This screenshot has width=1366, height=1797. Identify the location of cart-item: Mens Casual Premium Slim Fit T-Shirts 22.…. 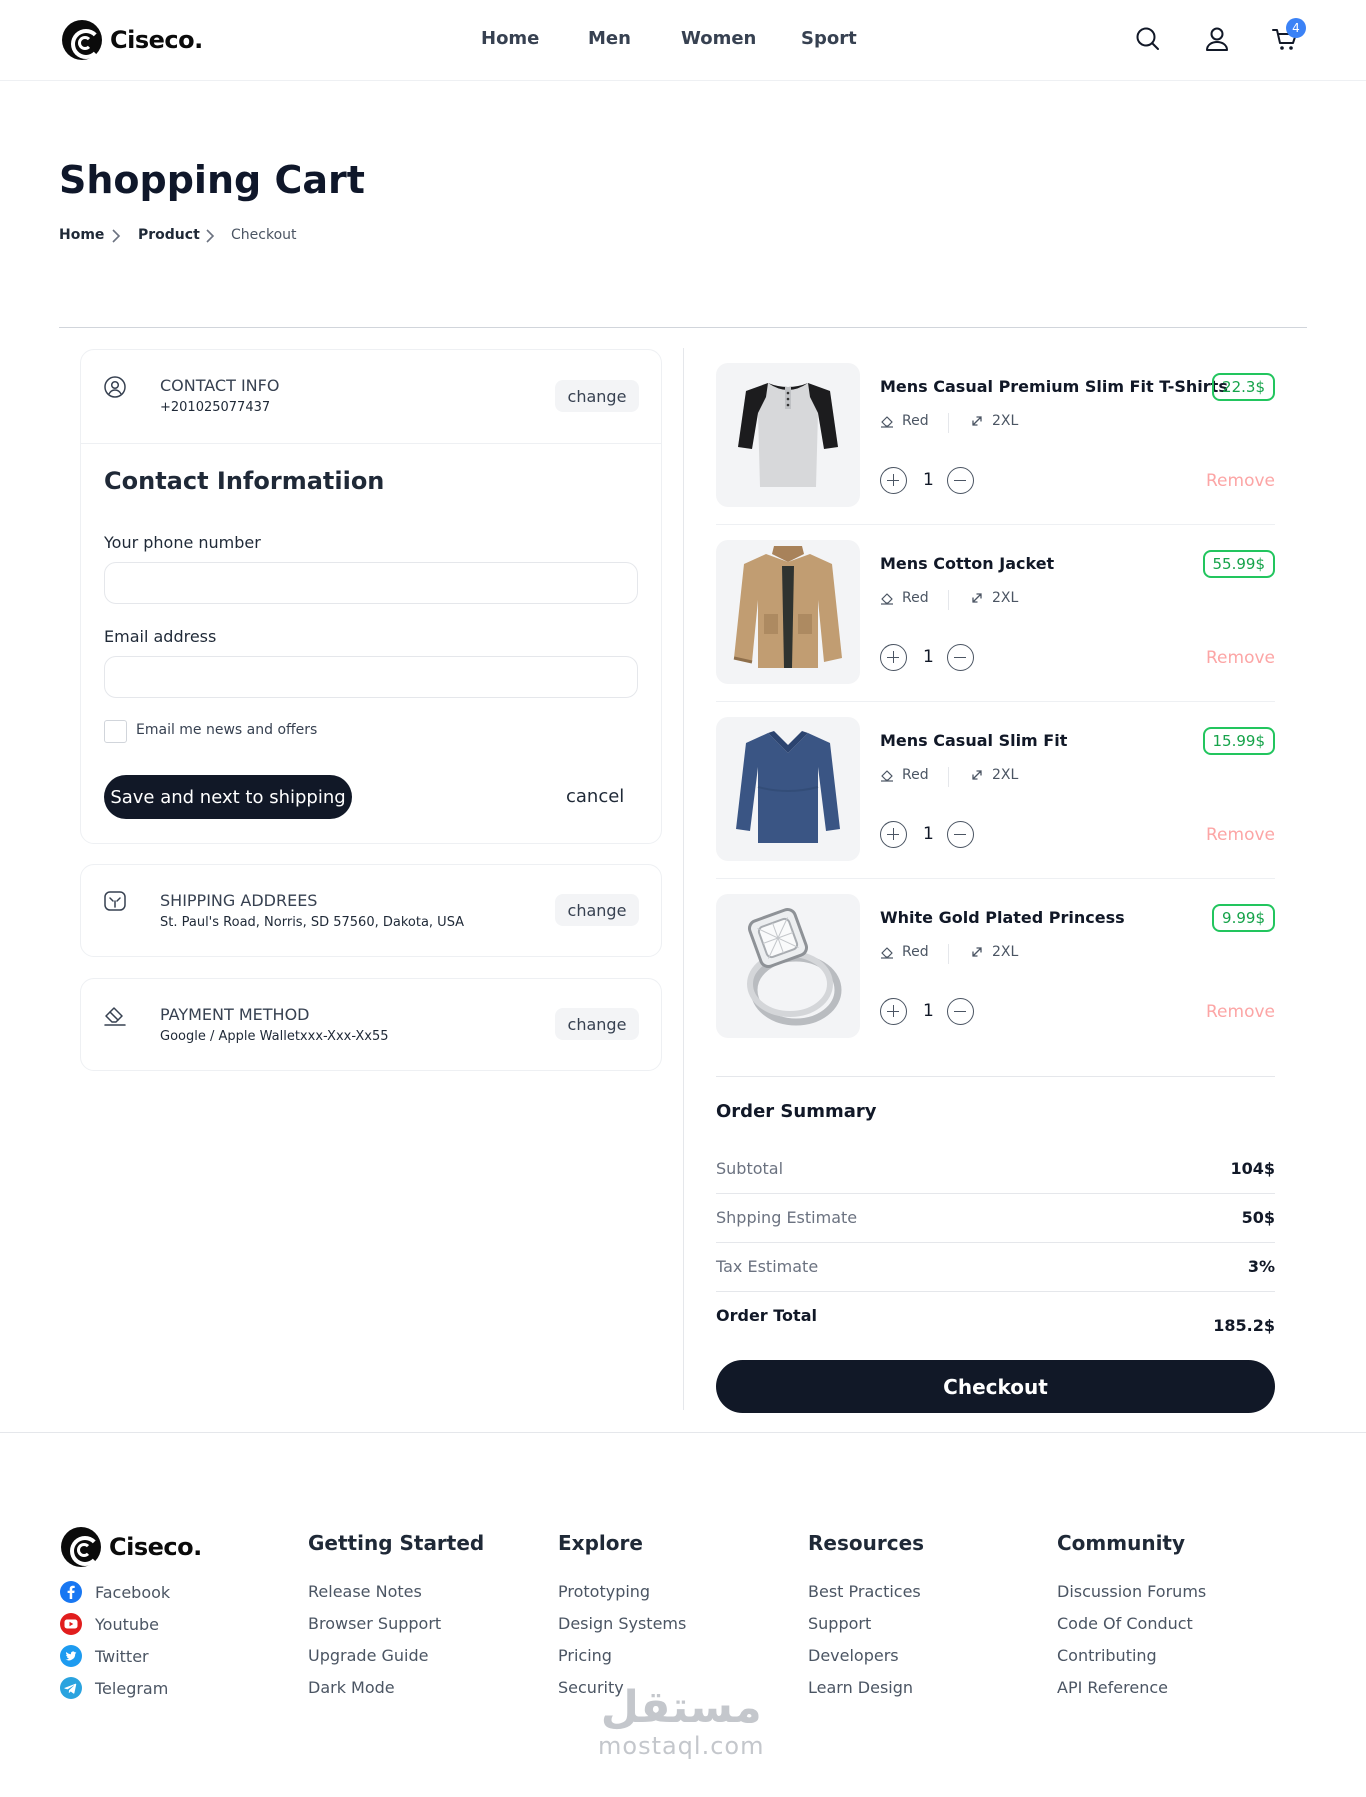
(995, 451).